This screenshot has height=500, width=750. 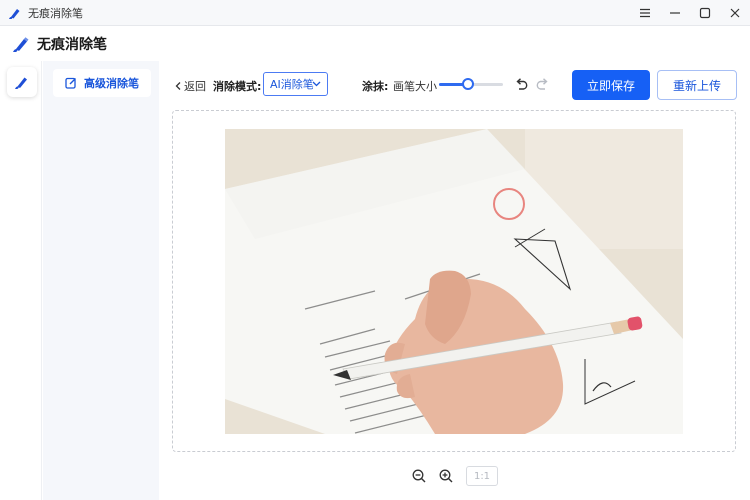 I want to click on back-button: 返回, so click(x=190, y=86).